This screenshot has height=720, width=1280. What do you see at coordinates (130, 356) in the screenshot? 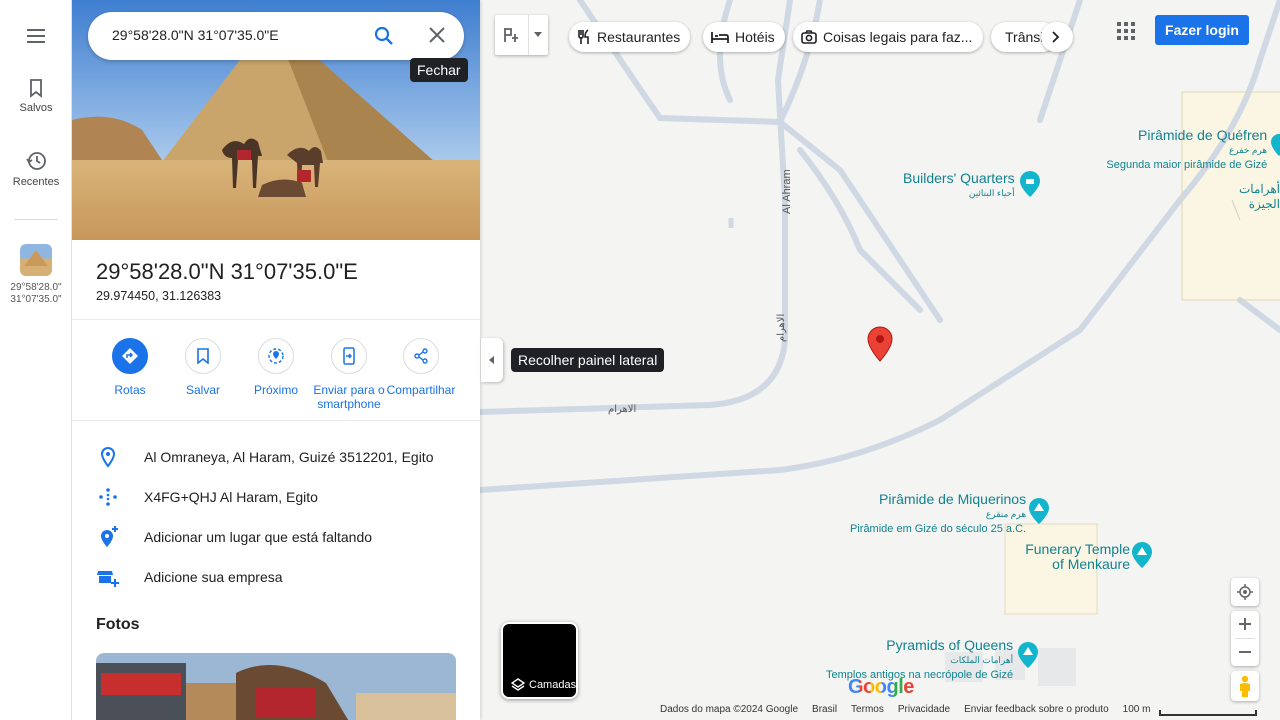
I see `directions-icon` at bounding box center [130, 356].